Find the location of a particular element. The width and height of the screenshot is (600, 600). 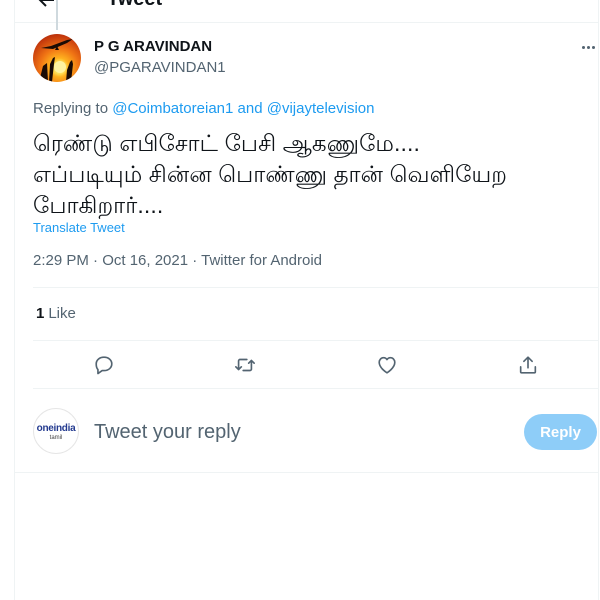

retweet-icon is located at coordinates (245, 365).